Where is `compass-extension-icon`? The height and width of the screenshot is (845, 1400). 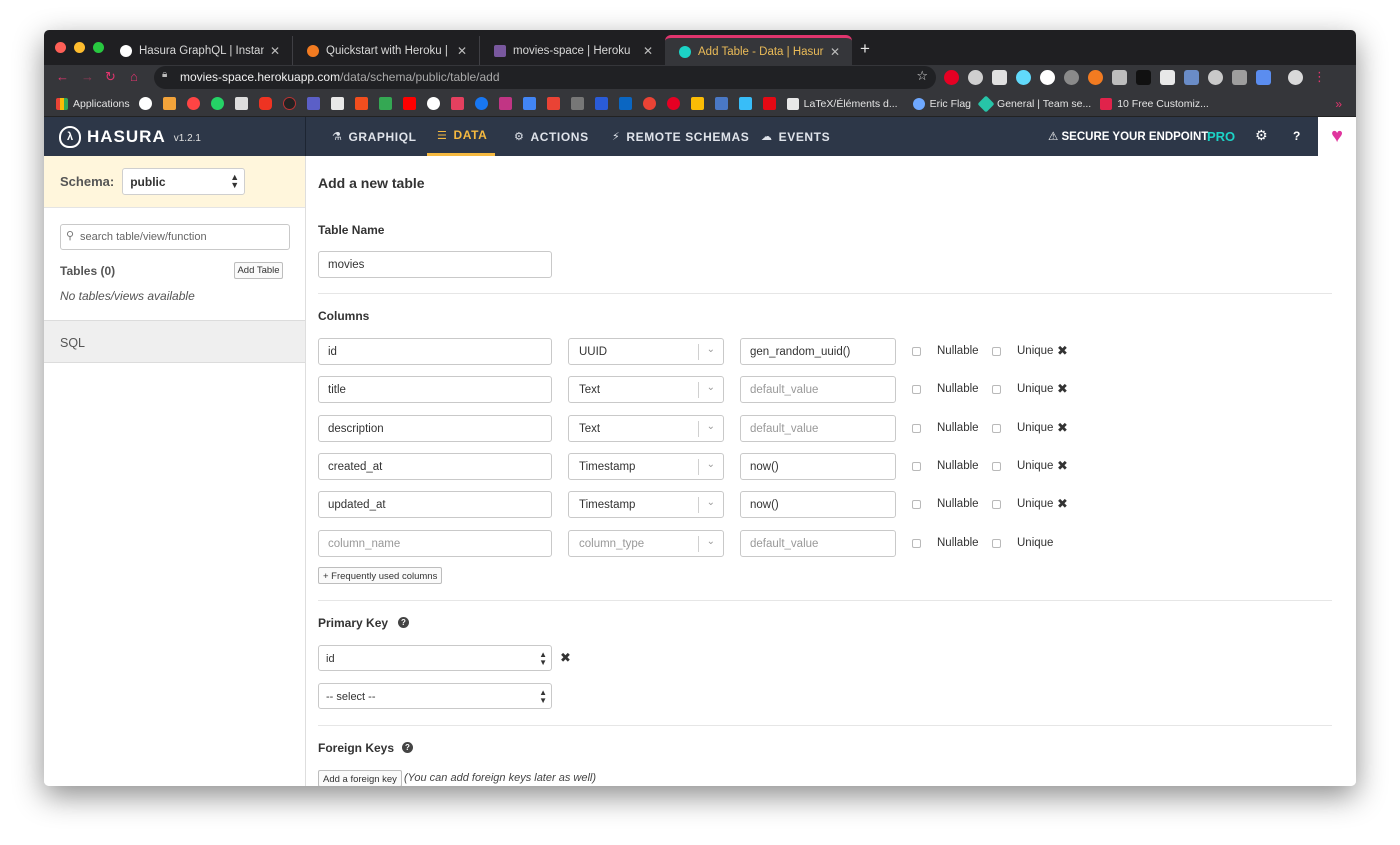 compass-extension-icon is located at coordinates (975, 77).